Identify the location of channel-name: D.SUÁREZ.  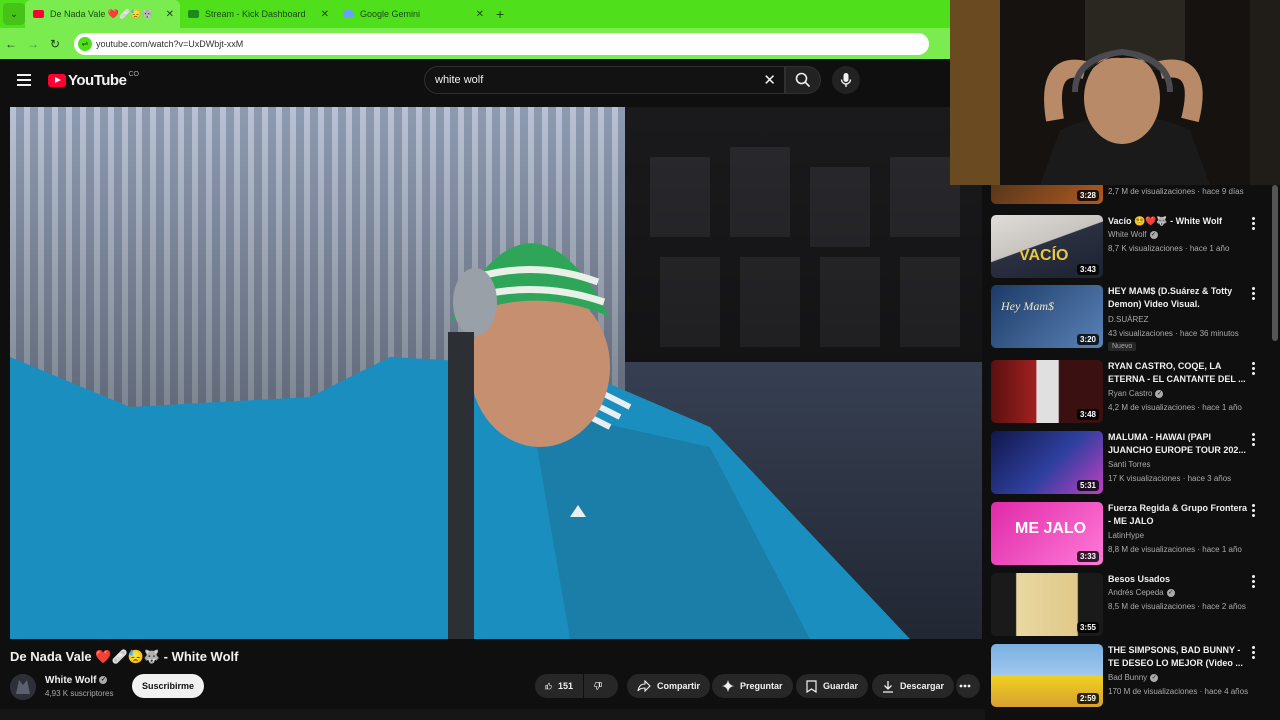
(1128, 319).